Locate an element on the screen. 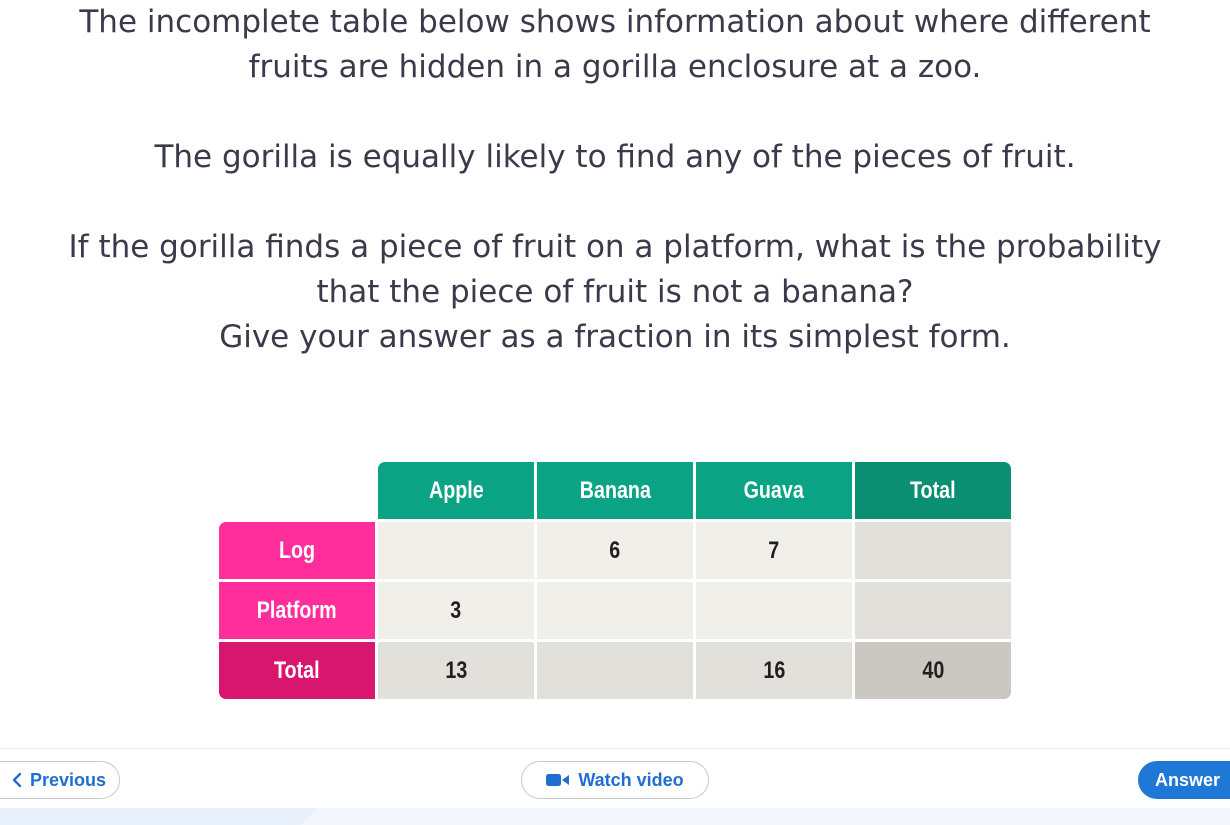  table-cell: 16 is located at coordinates (774, 670).